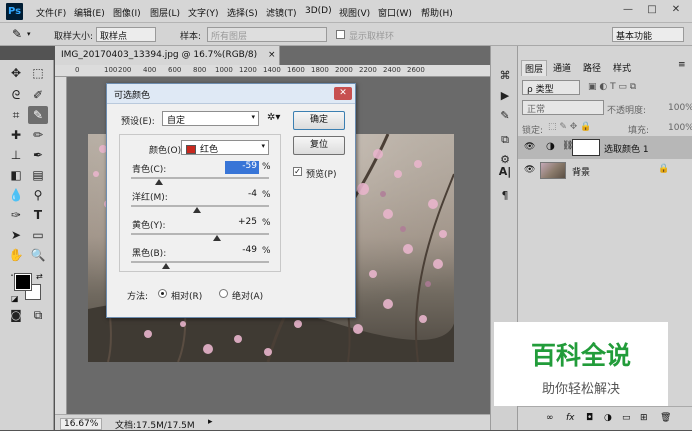 The image size is (692, 431). Describe the element at coordinates (242, 223) in the screenshot. I see `yellow-value-input: +25` at that location.